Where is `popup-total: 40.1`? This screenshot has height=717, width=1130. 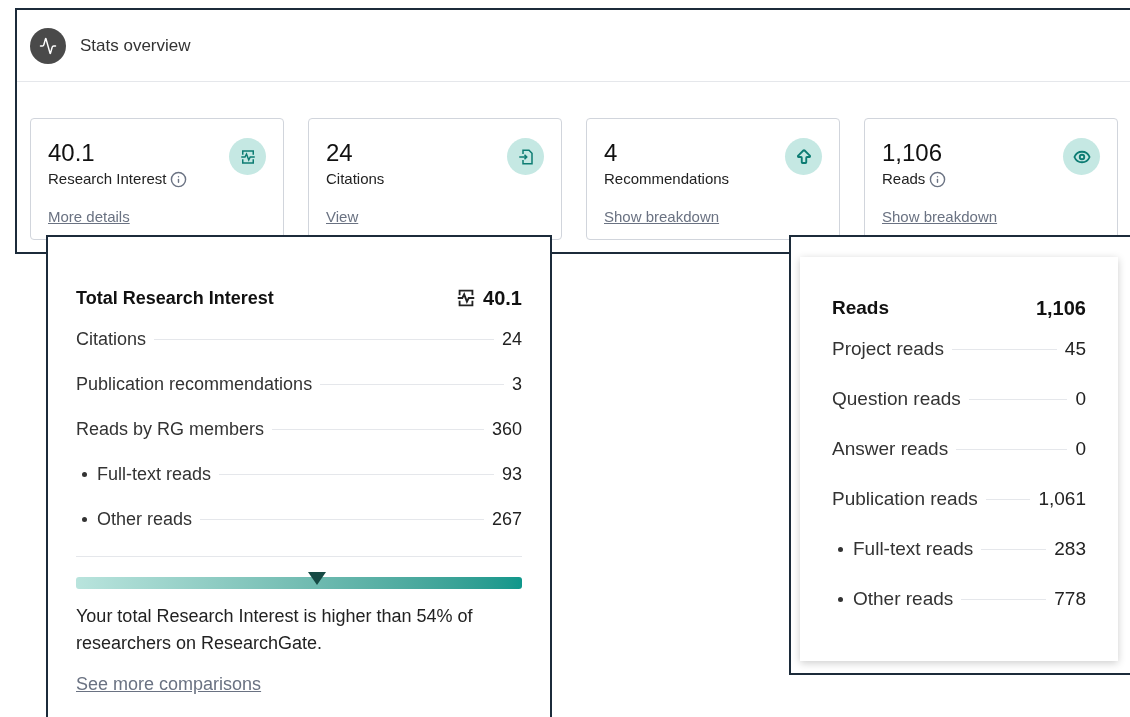
popup-total: 40.1 is located at coordinates (502, 298).